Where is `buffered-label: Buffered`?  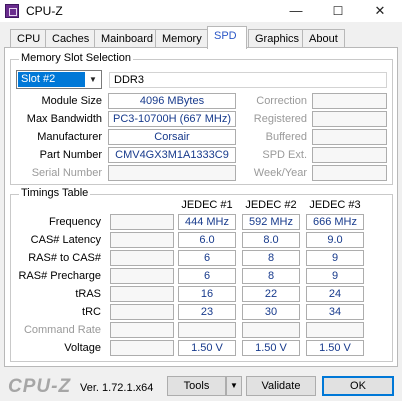 buffered-label: Buffered is located at coordinates (286, 137).